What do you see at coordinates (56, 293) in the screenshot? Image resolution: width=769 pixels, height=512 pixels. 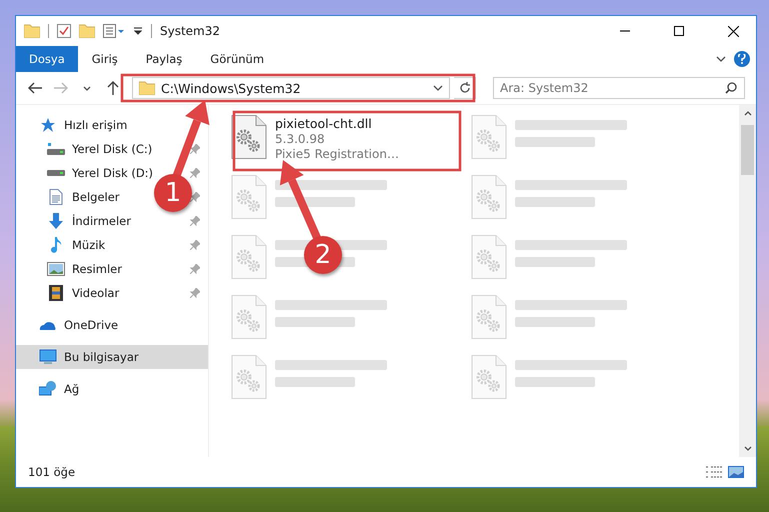 I see `film-icon` at bounding box center [56, 293].